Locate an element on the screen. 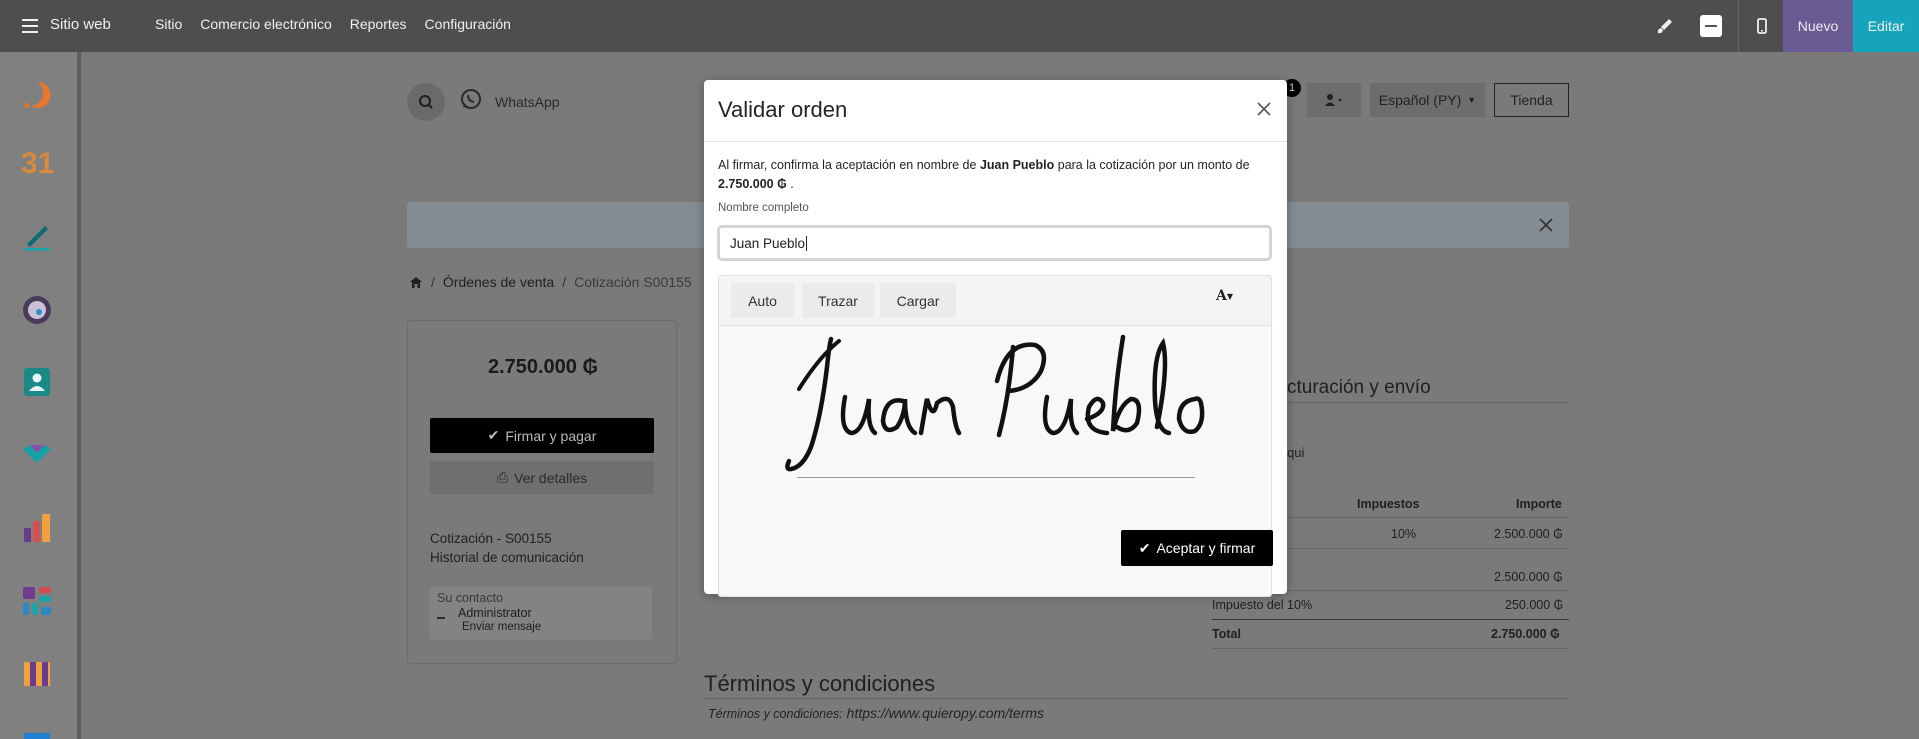  language-dropdown: Español (PY) ▼ is located at coordinates (1427, 100).